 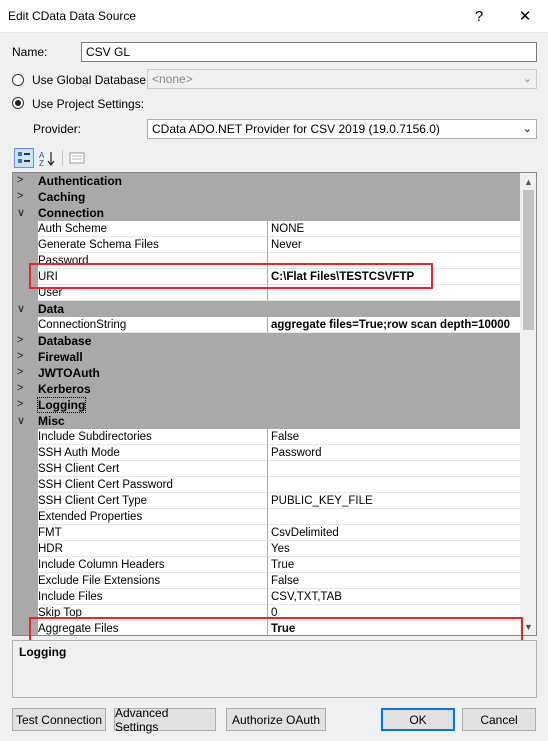 I want to click on property-pages-button, so click(x=77, y=158).